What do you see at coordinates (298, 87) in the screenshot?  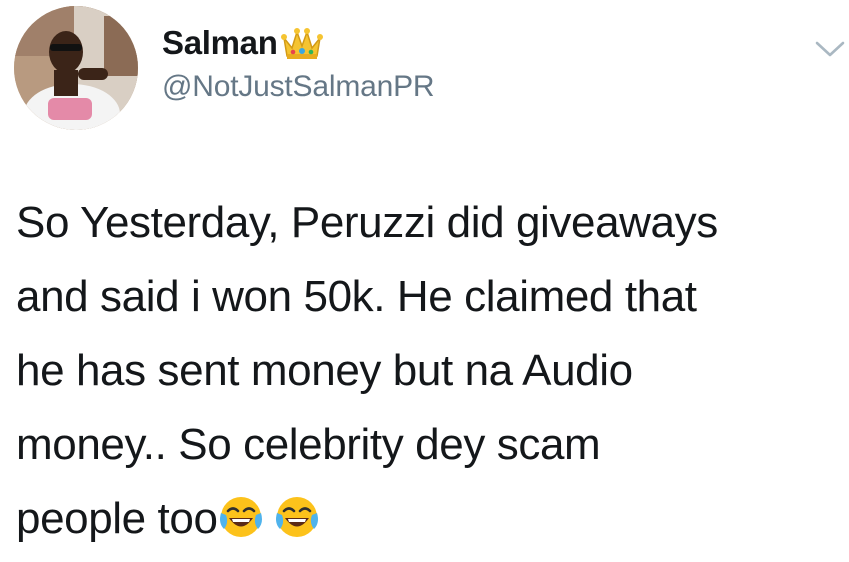 I see `user-handle: @NotJustSalmanPR` at bounding box center [298, 87].